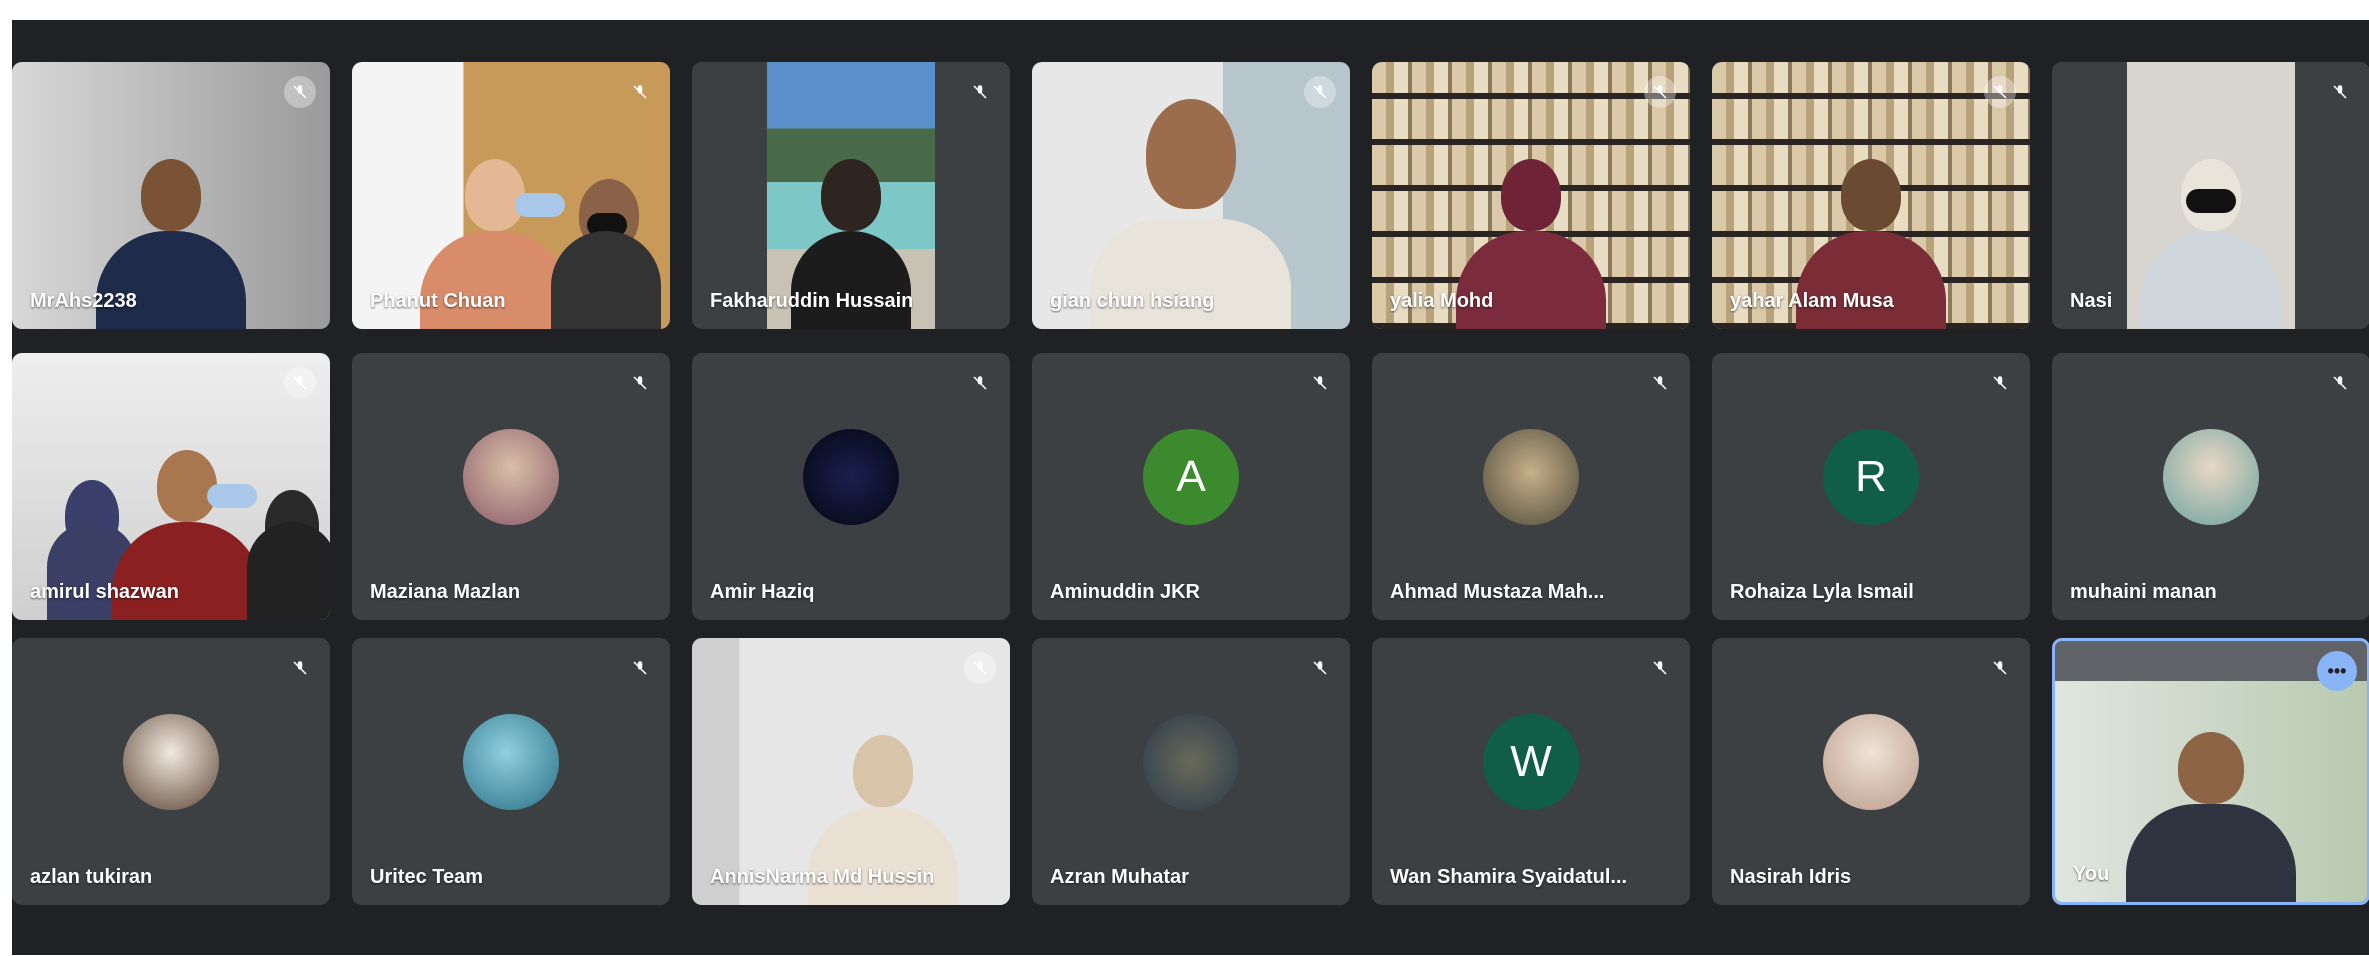 The image size is (2369, 956). Describe the element at coordinates (427, 877) in the screenshot. I see `participant-name: Uritec Team` at that location.